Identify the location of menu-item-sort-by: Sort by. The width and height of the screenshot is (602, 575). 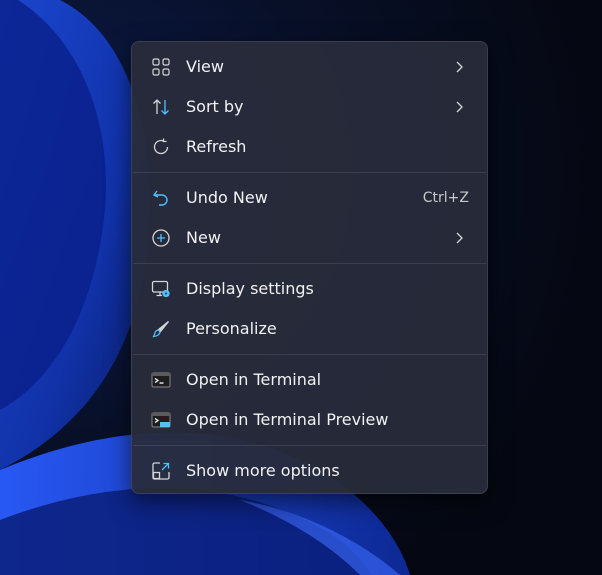
(309, 107).